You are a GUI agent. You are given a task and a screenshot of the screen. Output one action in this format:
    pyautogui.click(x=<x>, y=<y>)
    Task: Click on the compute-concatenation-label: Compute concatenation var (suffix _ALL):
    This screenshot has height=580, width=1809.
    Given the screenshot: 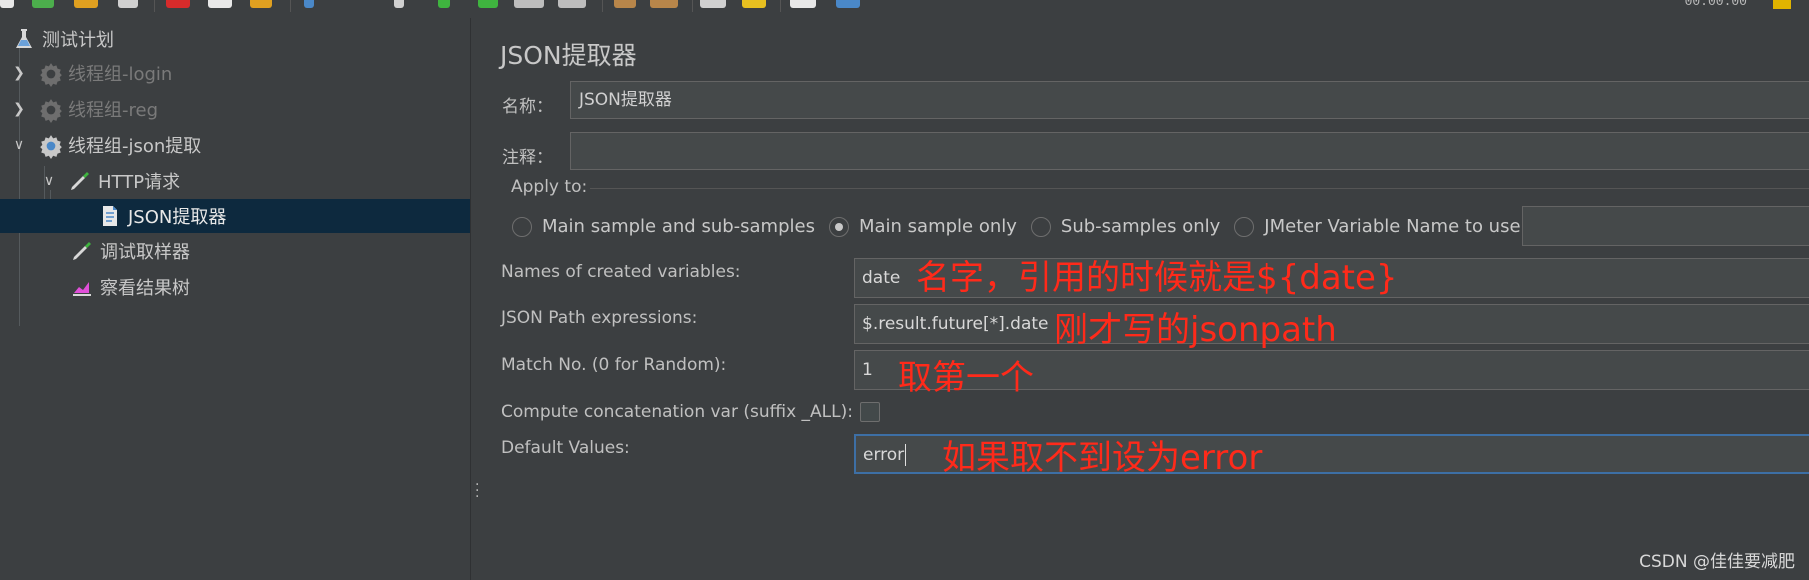 What is the action you would take?
    pyautogui.click(x=677, y=412)
    